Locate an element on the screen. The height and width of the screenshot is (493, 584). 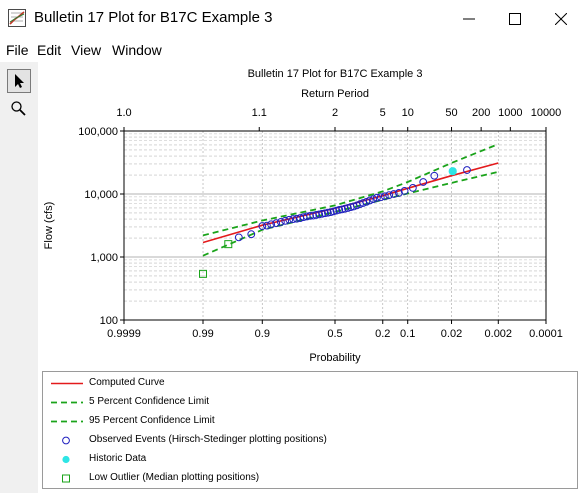
top-axis-tick-label: 1.0 is located at coordinates (123, 113).